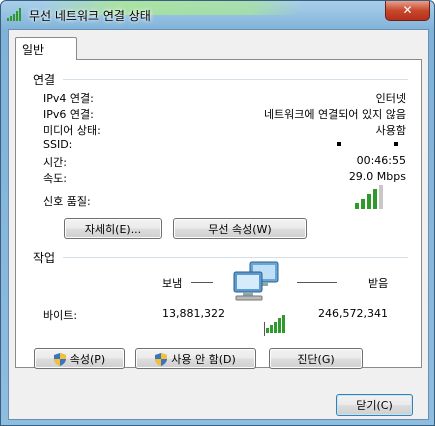 Image resolution: width=435 pixels, height=426 pixels. Describe the element at coordinates (44, 258) in the screenshot. I see `activity-heading: 작업` at that location.